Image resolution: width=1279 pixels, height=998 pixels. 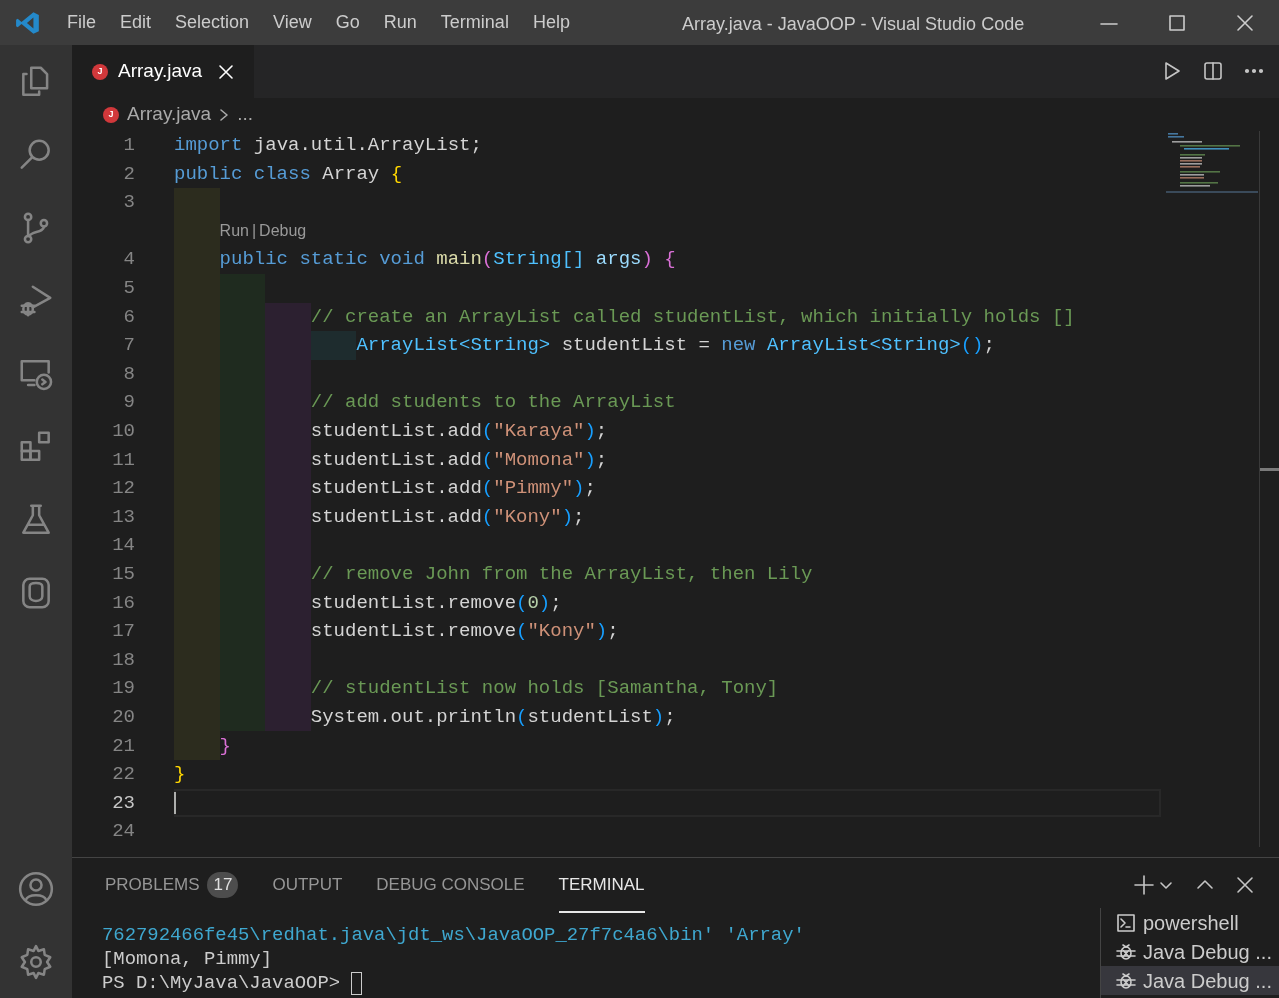 I want to click on line-number: 4, so click(x=128, y=260).